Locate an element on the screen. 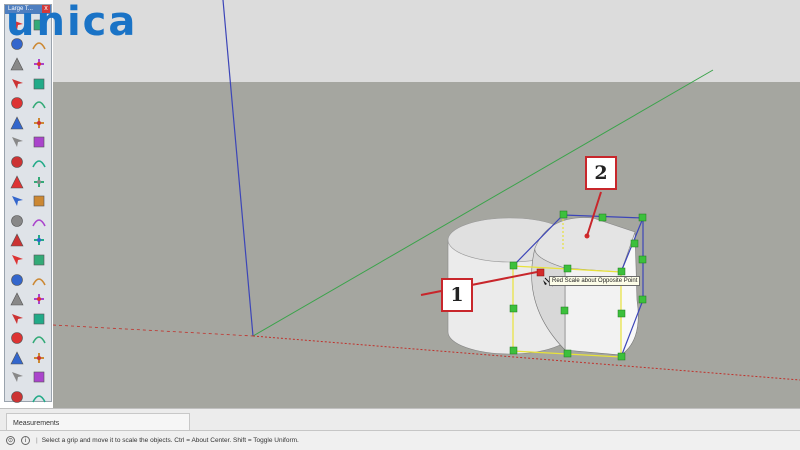 Image resolution: width=800 pixels, height=450 pixels. large-tool-set-toolbar: Large T... x is located at coordinates (28, 203).